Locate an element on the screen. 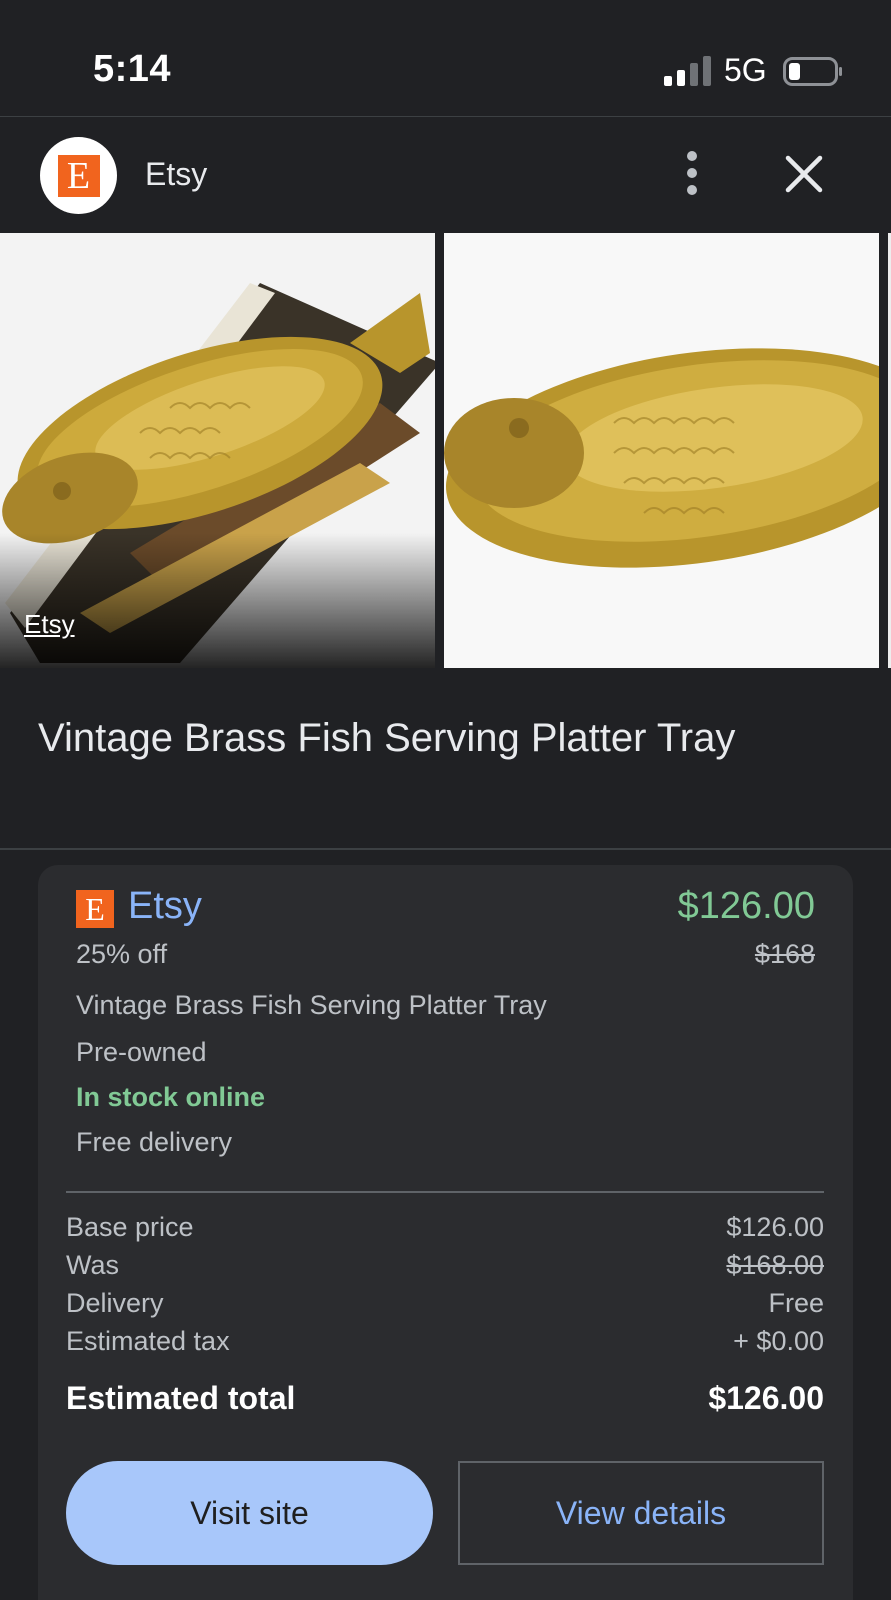  stock-status: In stock online is located at coordinates (171, 1097).